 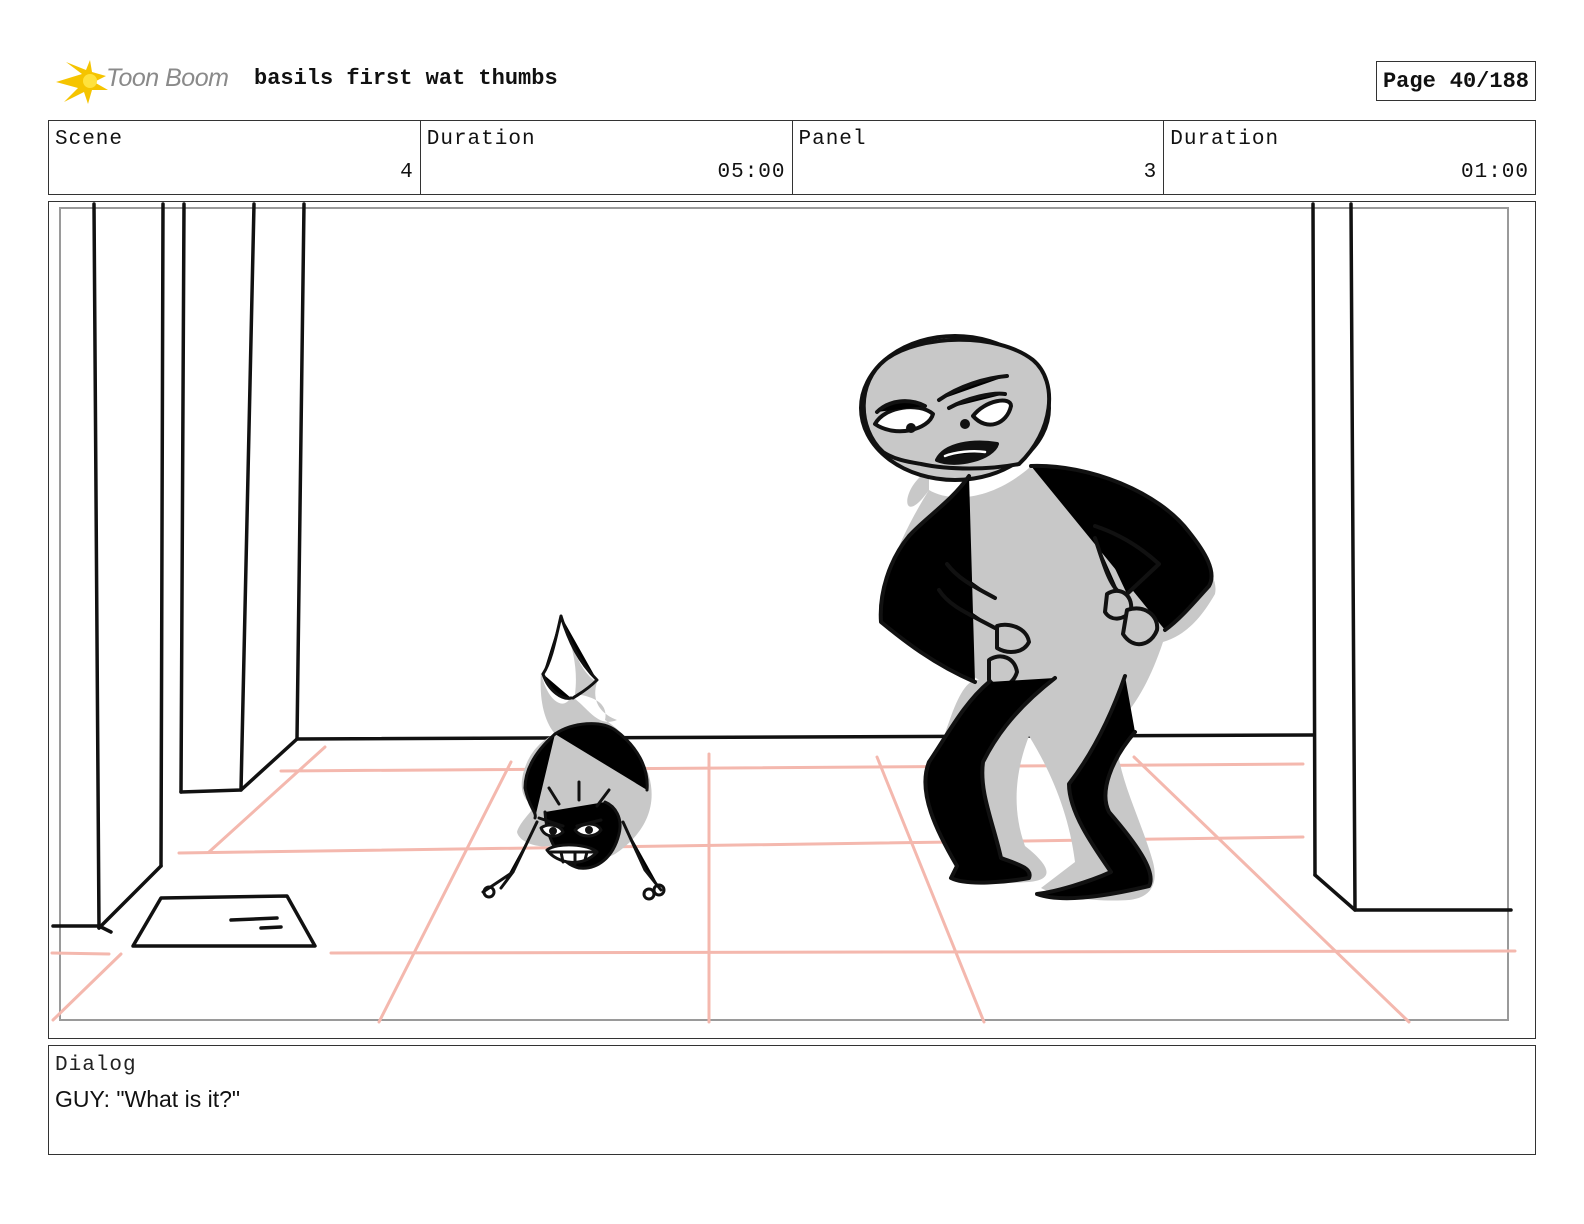 I want to click on panel-value: 3, so click(x=1150, y=172).